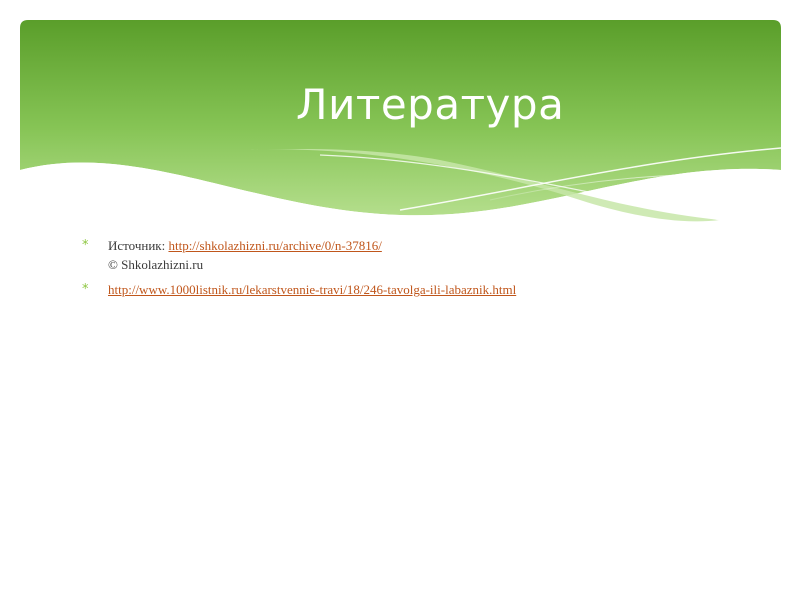 The width and height of the screenshot is (800, 600). What do you see at coordinates (138, 245) in the screenshot?
I see `source-prefix: Источник:` at bounding box center [138, 245].